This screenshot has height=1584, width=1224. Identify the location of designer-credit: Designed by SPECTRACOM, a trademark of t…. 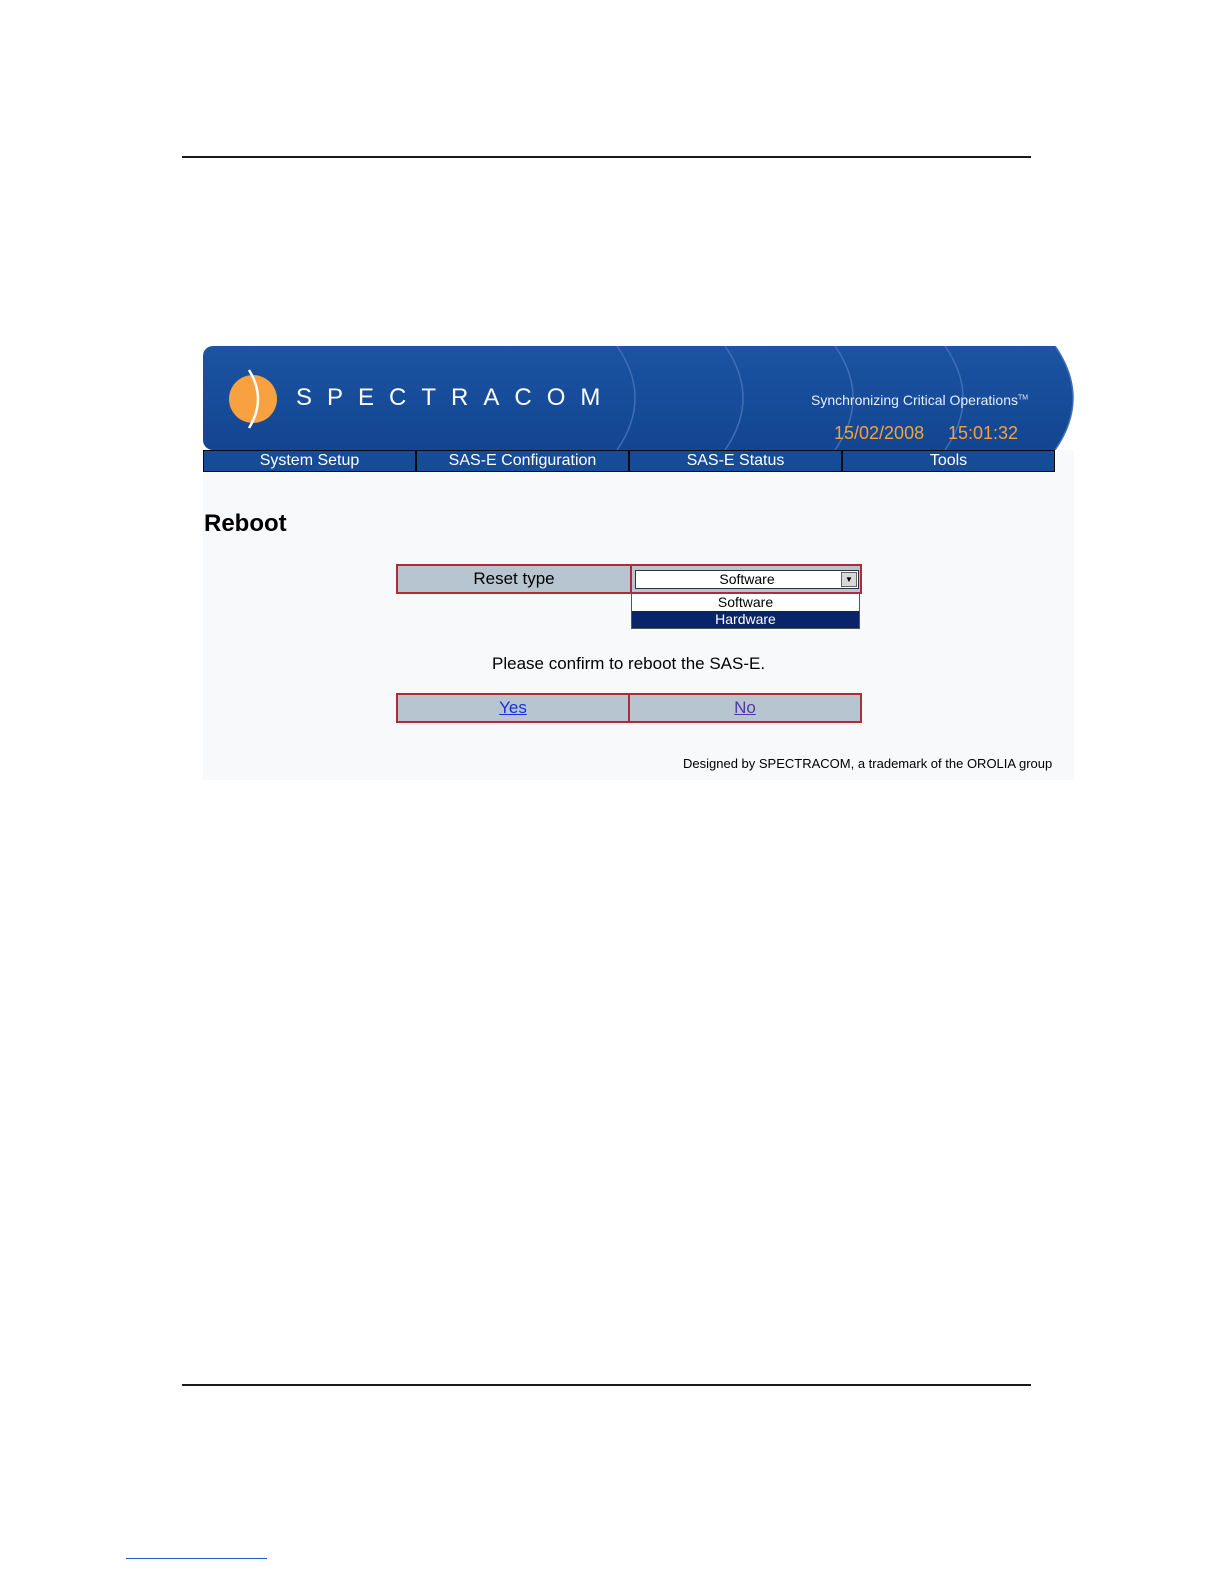
(868, 763).